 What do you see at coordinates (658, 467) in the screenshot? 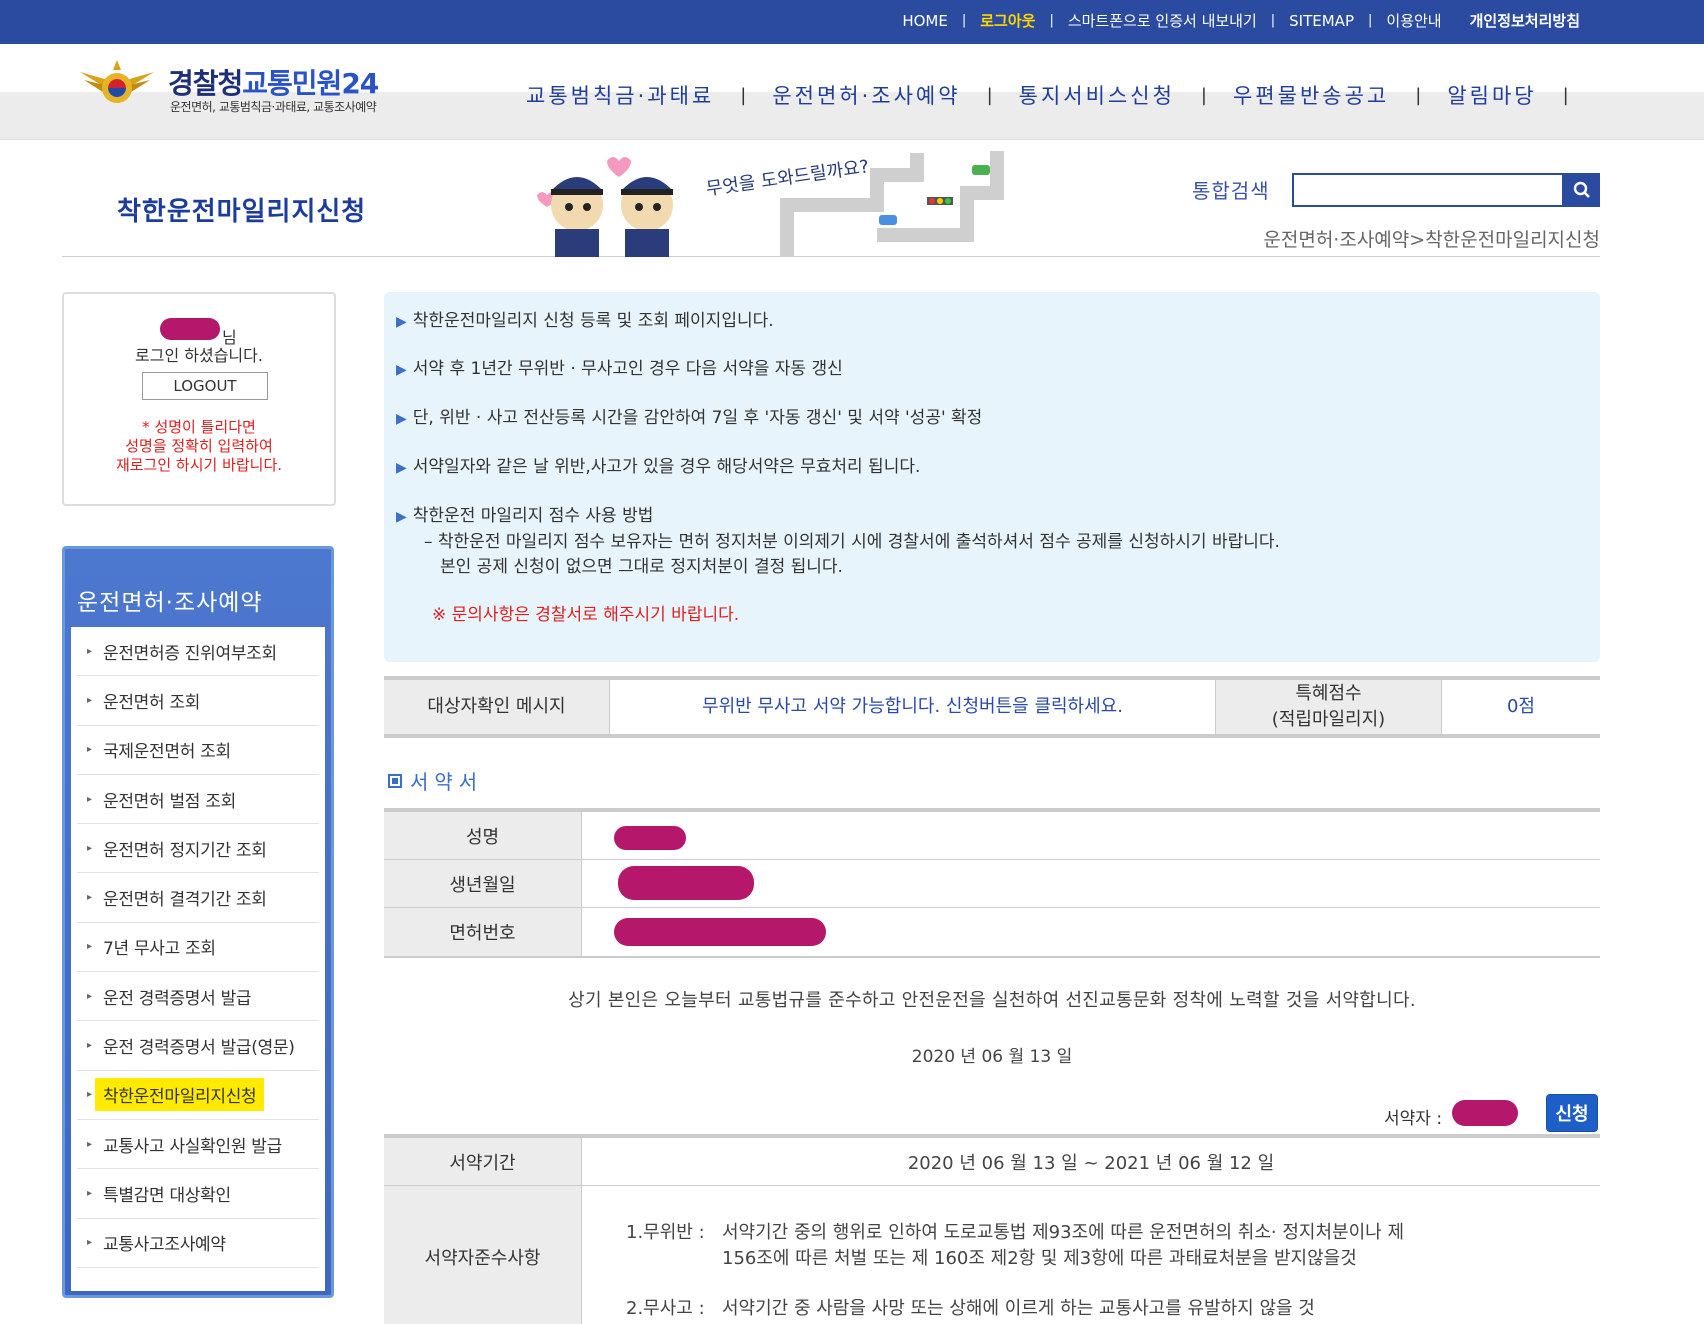
I see `info-line: ▶ 서약일자와 같은 날 위반,사고가 있을 경우 해당서약은 무효처리 됩니다.` at bounding box center [658, 467].